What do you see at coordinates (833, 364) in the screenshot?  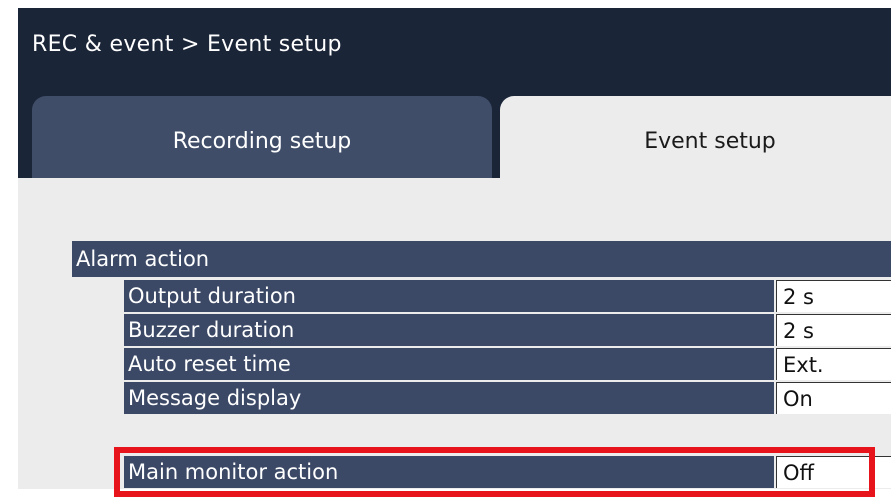 I see `auto-reset-time-select: Ext.` at bounding box center [833, 364].